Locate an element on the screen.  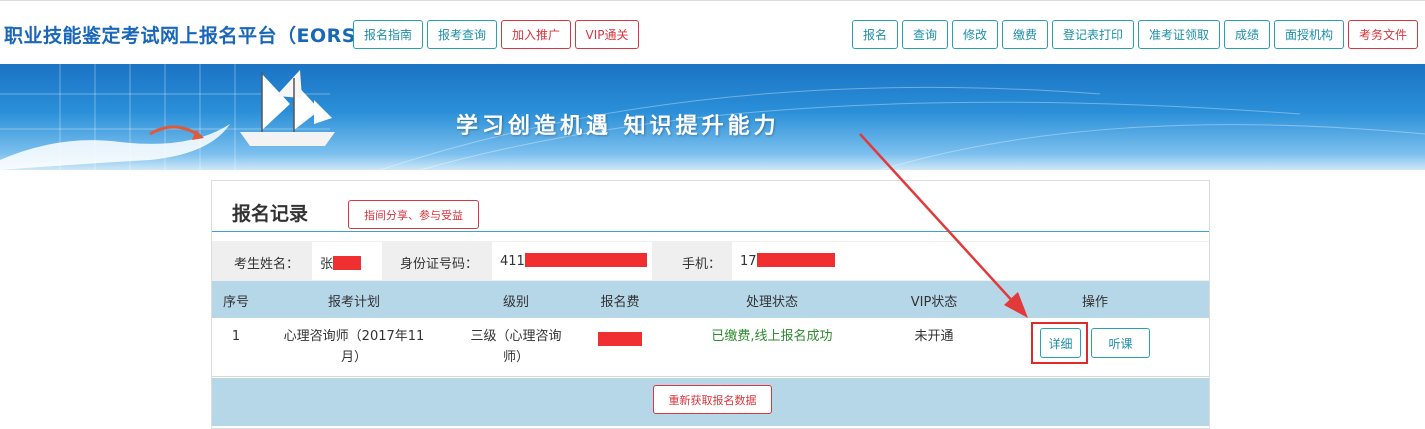
col-plan: 报考计划 is located at coordinates (354, 302).